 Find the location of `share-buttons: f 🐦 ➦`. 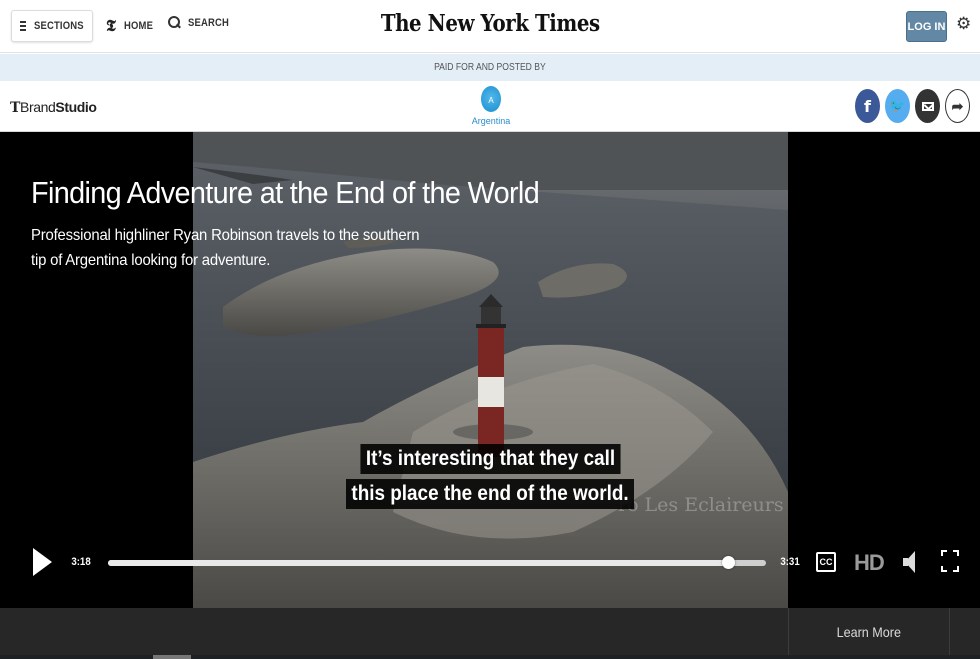

share-buttons: f 🐦 ➦ is located at coordinates (912, 106).